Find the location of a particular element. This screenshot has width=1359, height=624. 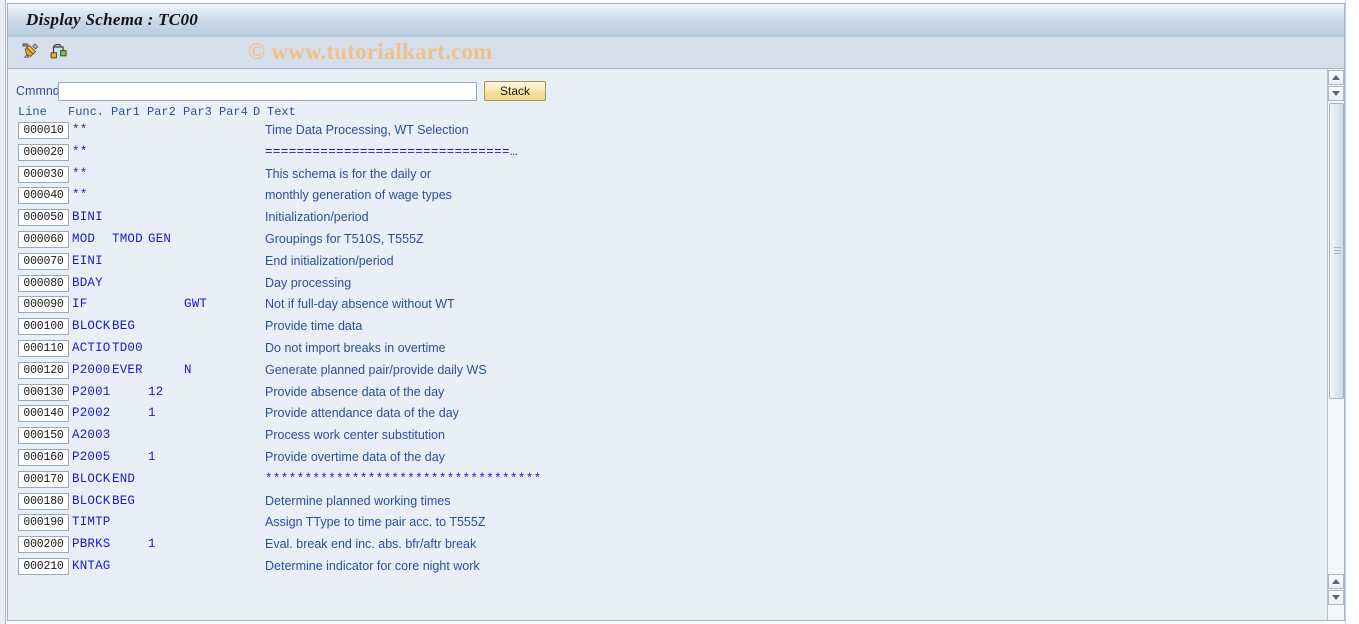

cell-text: Provide time data is located at coordinates (313, 326).